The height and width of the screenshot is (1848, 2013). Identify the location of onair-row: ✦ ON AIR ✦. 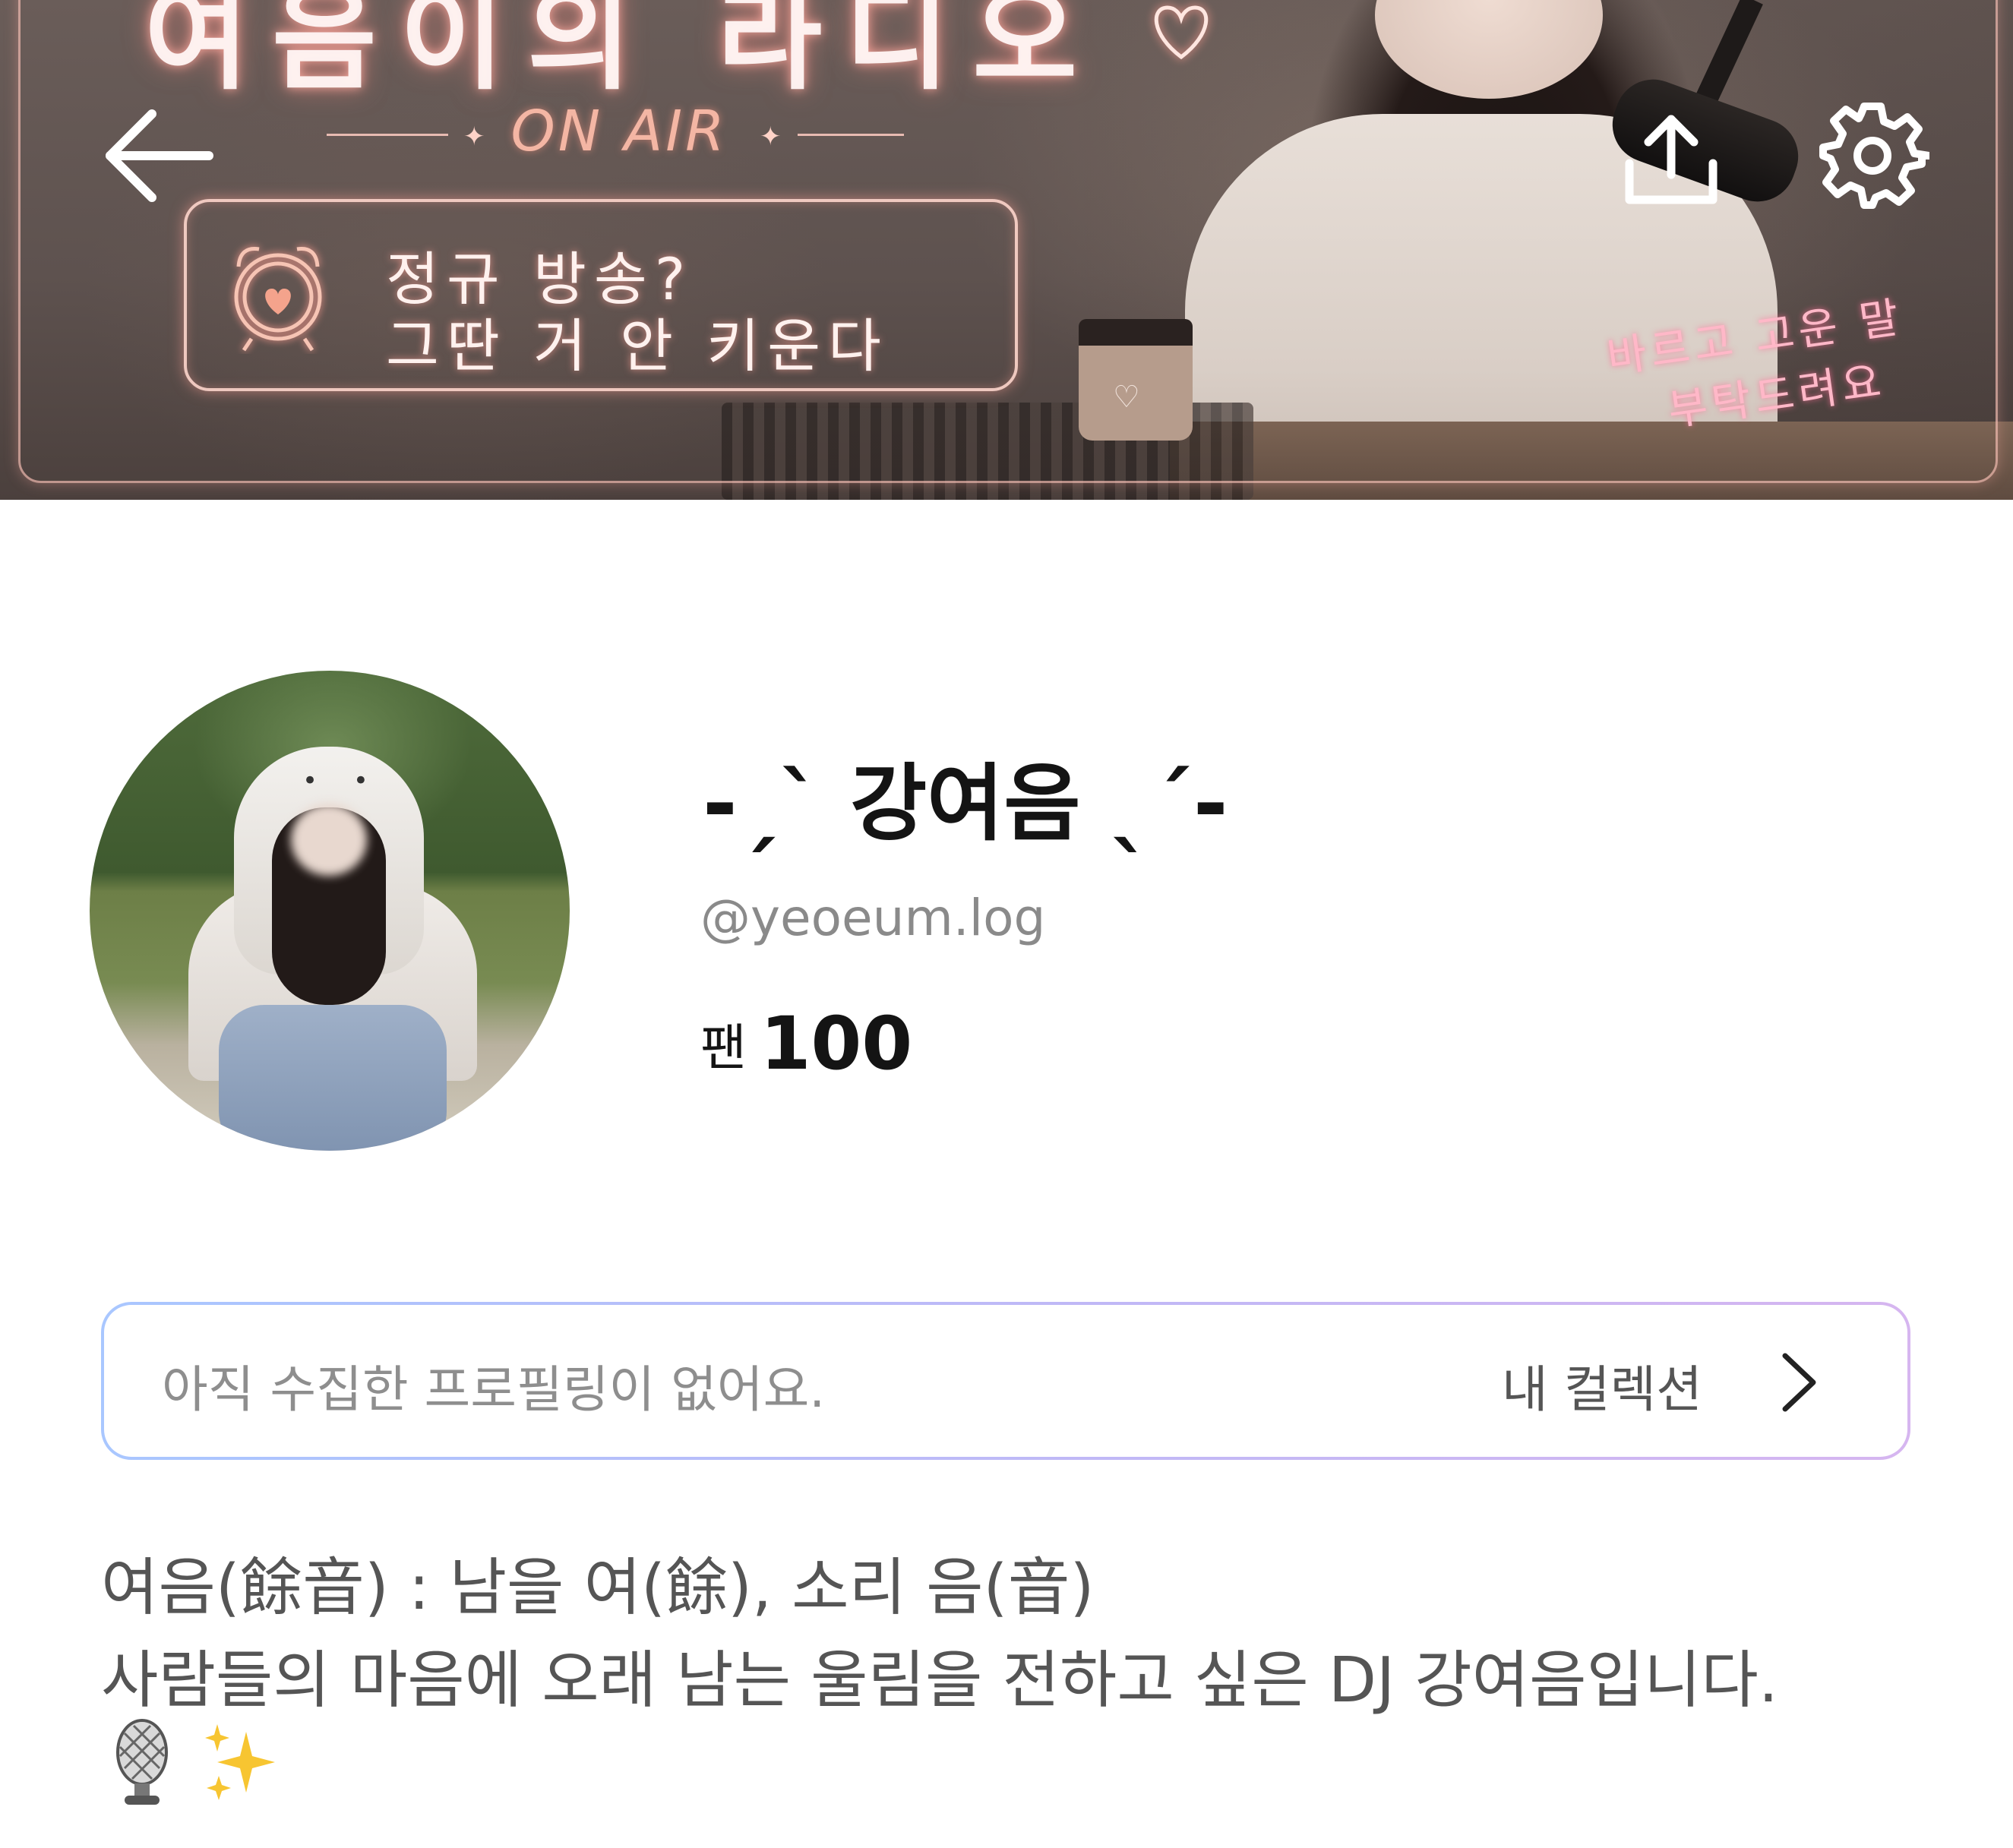
(615, 135).